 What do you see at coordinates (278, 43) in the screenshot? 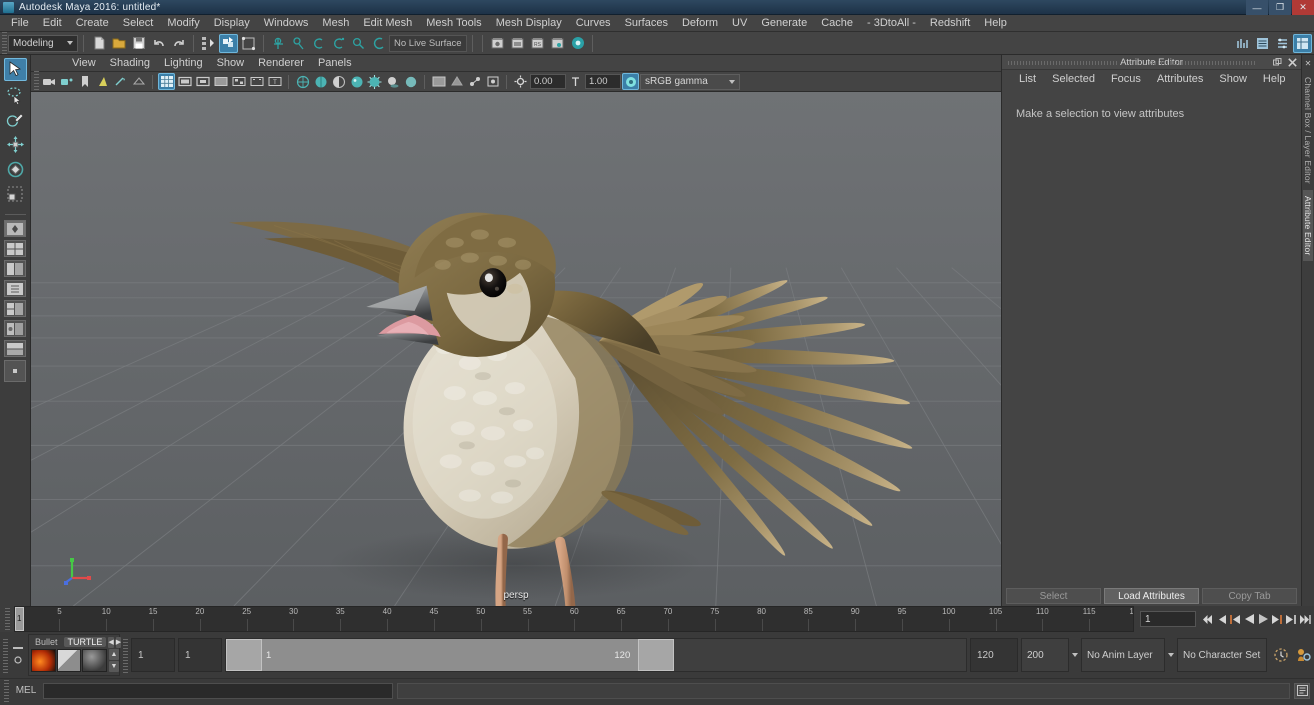
I see `snap-to-grid-icon` at bounding box center [278, 43].